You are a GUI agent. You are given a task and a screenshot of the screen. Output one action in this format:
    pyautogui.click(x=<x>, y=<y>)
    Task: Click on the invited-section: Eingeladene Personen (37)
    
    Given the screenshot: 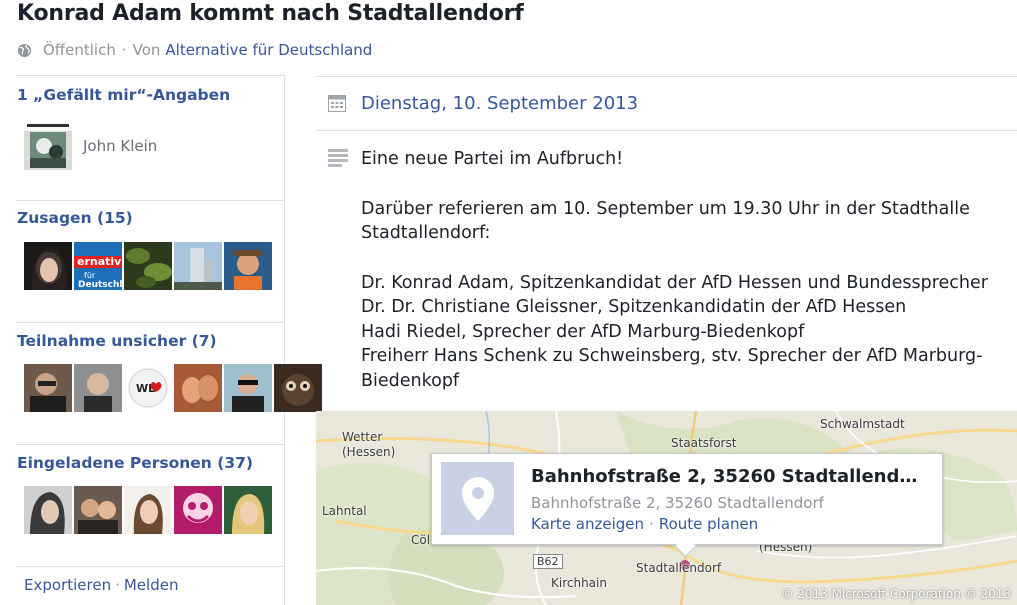 What is the action you would take?
    pyautogui.click(x=150, y=506)
    